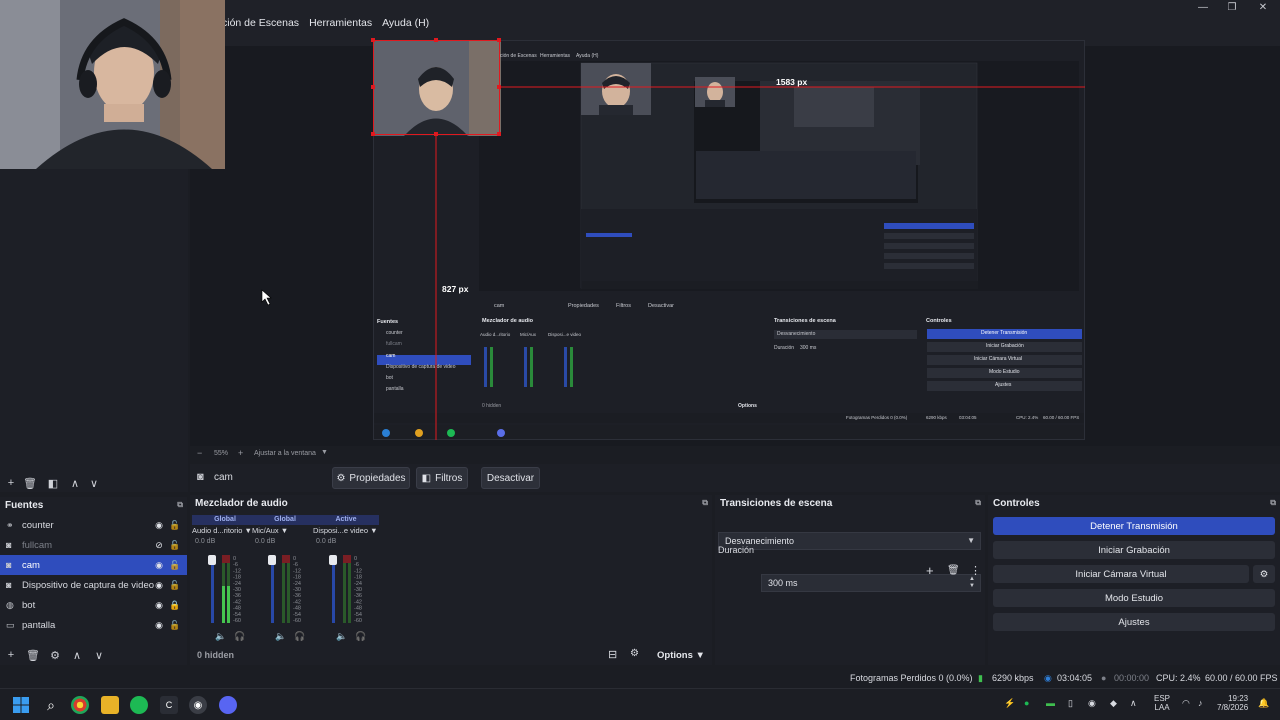  Describe the element at coordinates (735, 478) in the screenshot. I see `source-context-bar: ◙ cam ⚙ Propiedades ◧ Filtros Desactivar` at that location.